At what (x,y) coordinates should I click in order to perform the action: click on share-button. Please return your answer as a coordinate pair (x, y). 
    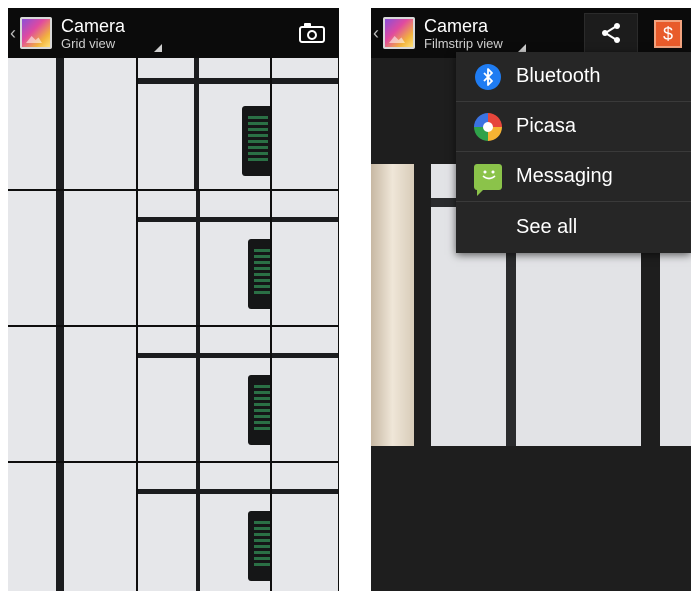
    Looking at the image, I should click on (611, 33).